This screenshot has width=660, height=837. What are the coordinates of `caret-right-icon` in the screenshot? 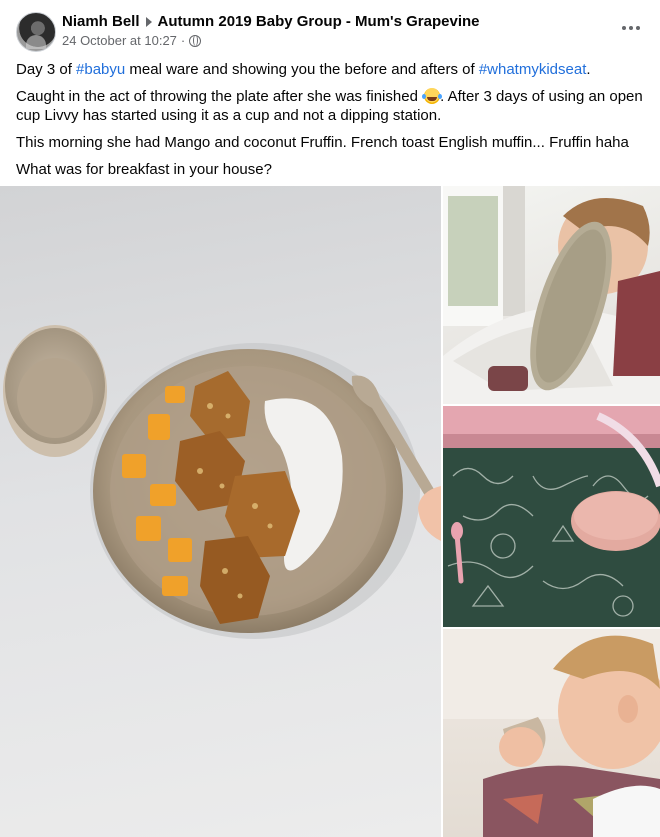 It's located at (148, 21).